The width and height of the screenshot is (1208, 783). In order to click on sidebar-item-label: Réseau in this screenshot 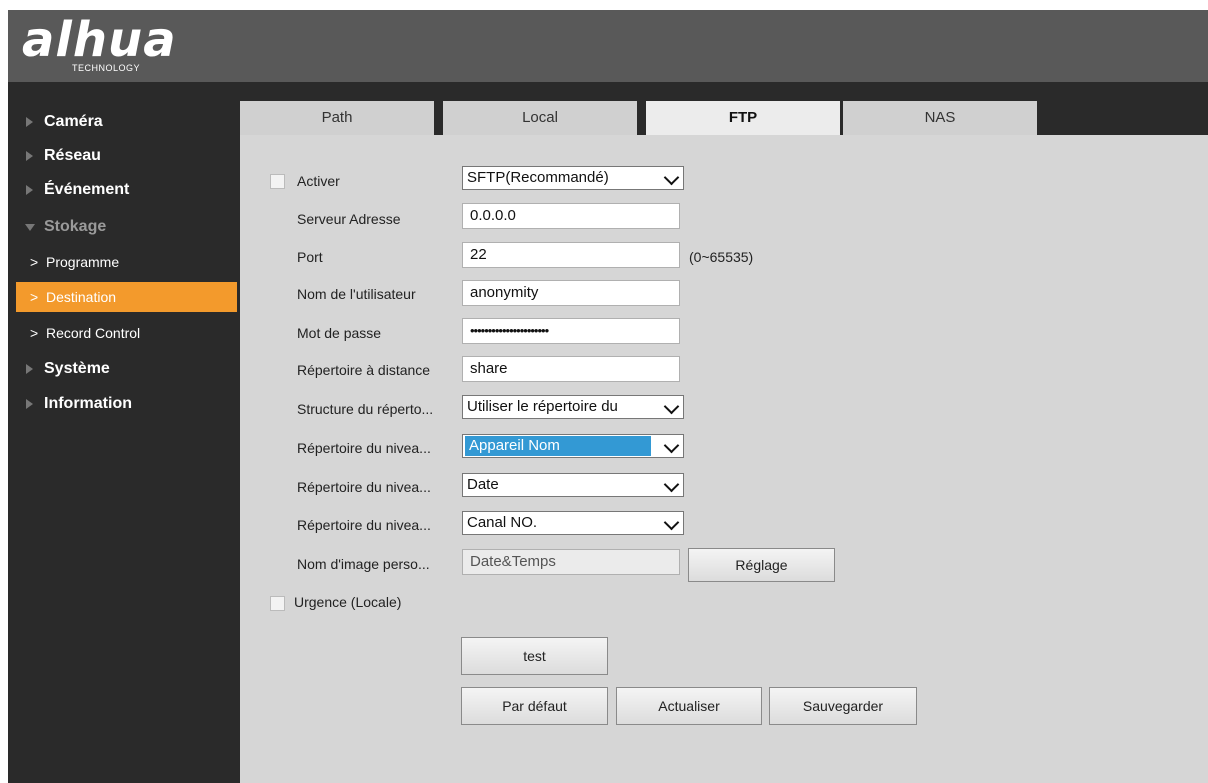, I will do `click(72, 155)`.